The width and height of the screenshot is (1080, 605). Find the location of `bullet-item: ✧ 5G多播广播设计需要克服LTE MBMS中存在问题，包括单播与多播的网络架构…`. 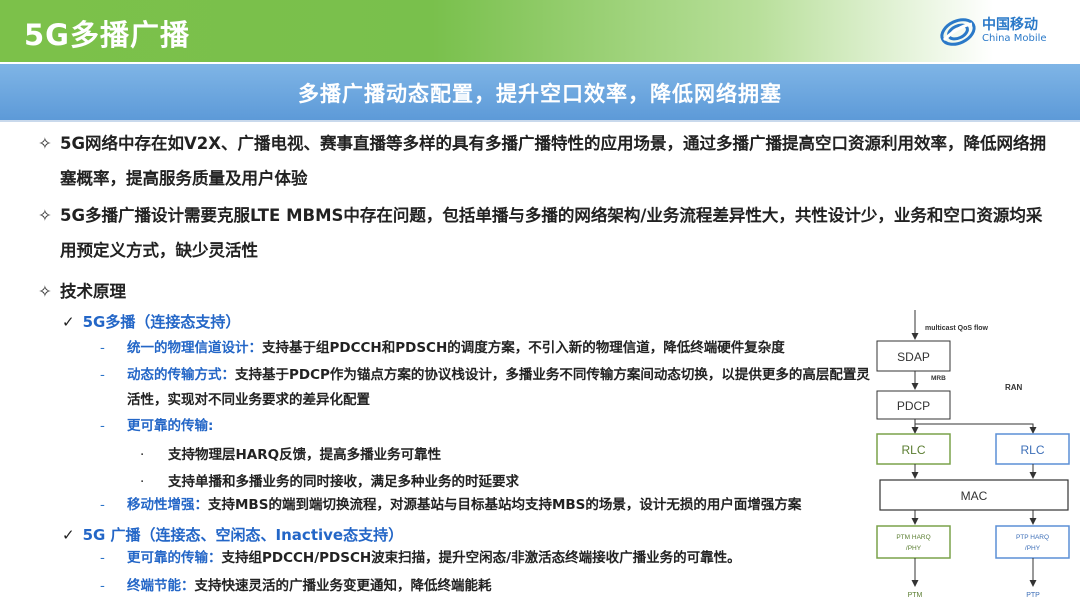

bullet-item: ✧ 5G多播广播设计需要克服LTE MBMS中存在问题，包括单播与多播的网络架构… is located at coordinates (548, 233).